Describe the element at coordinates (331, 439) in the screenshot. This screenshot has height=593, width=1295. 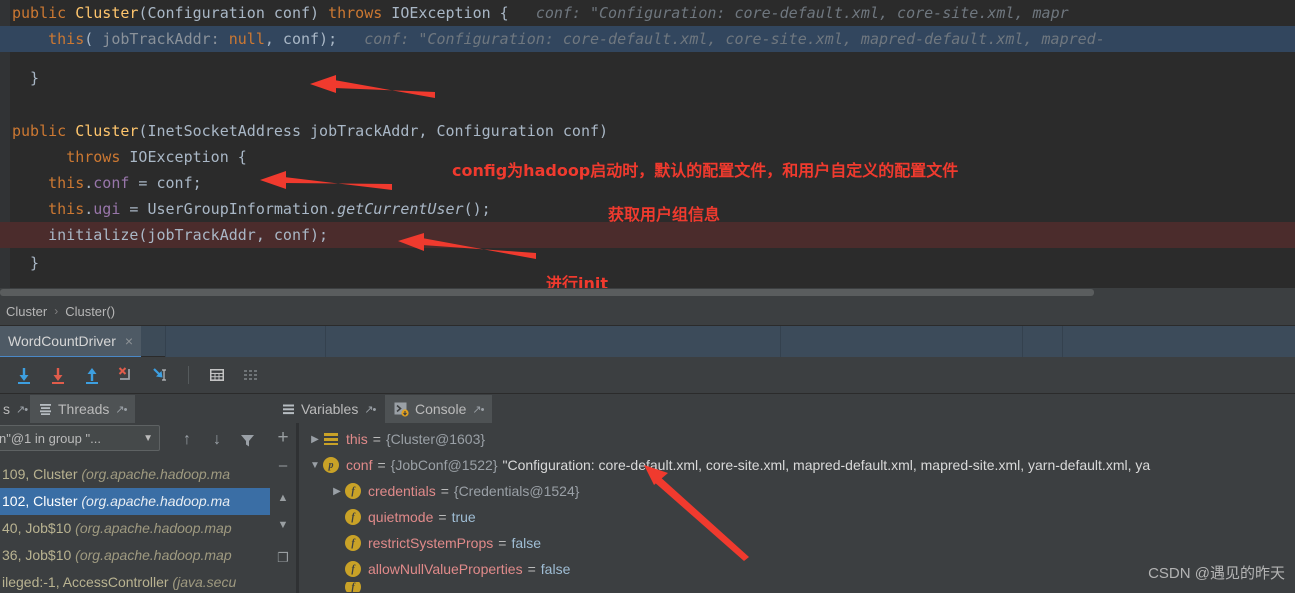
I see `stack-frame-icon` at that location.